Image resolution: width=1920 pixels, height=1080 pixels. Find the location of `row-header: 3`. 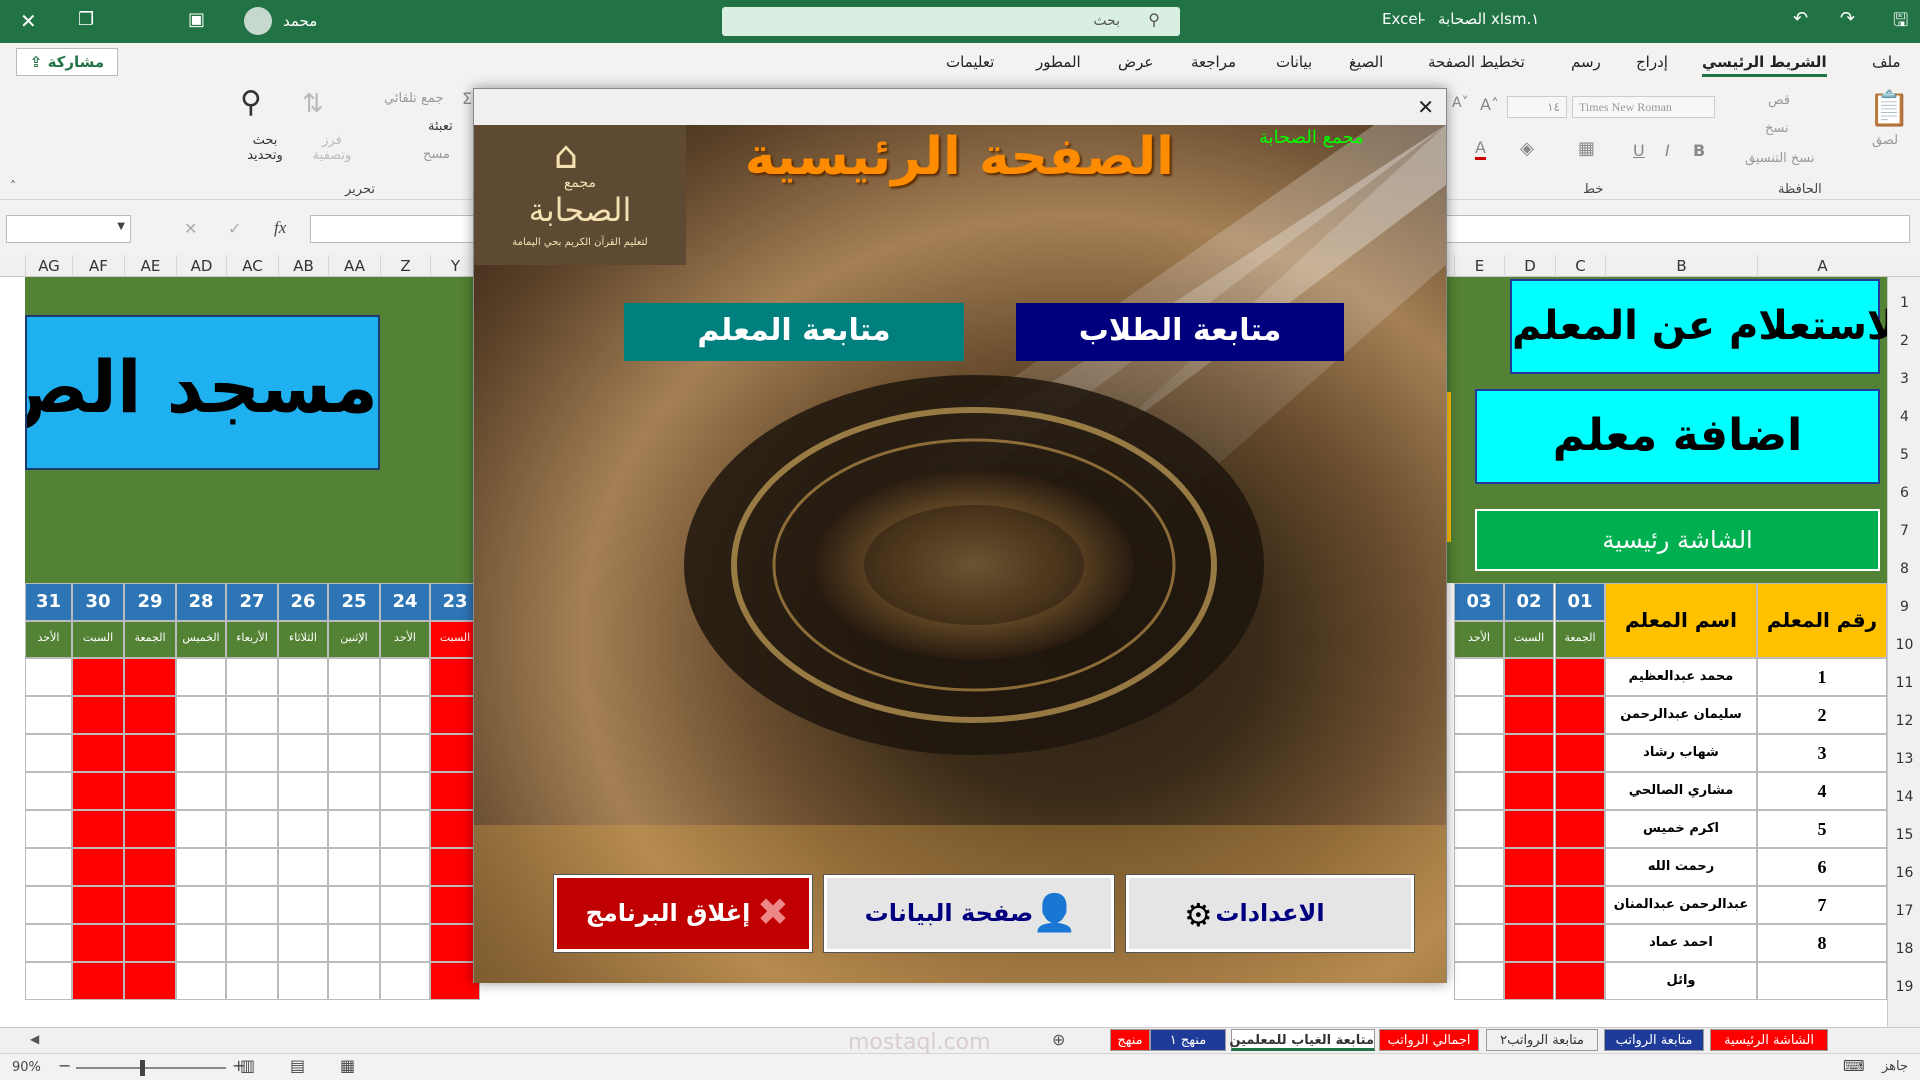

row-header: 3 is located at coordinates (1904, 379).